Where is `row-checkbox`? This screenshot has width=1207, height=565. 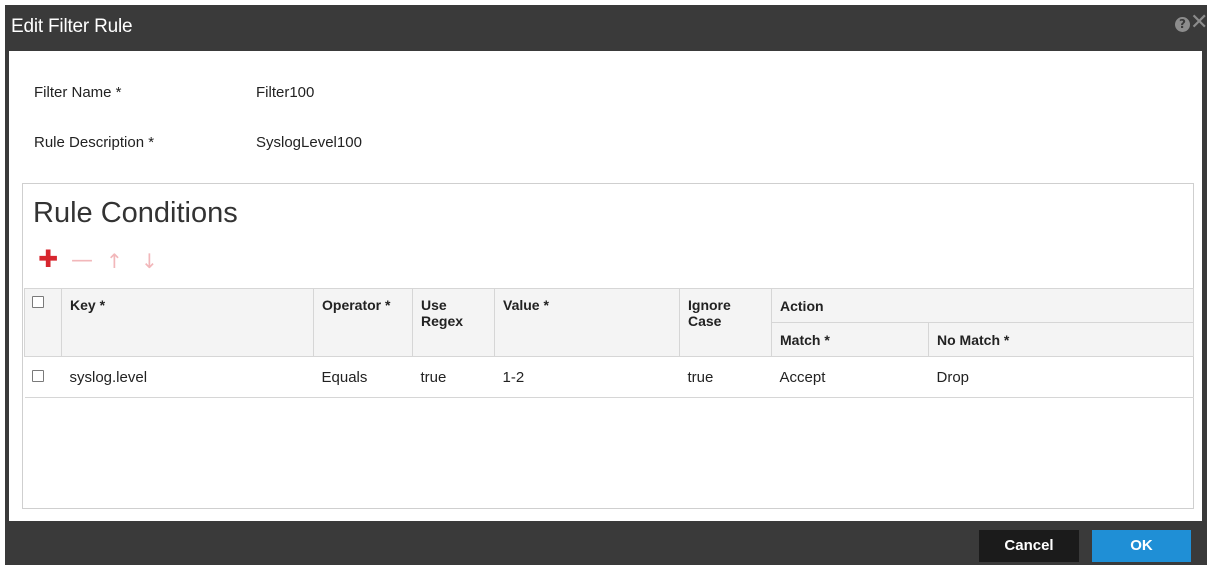 row-checkbox is located at coordinates (37, 375).